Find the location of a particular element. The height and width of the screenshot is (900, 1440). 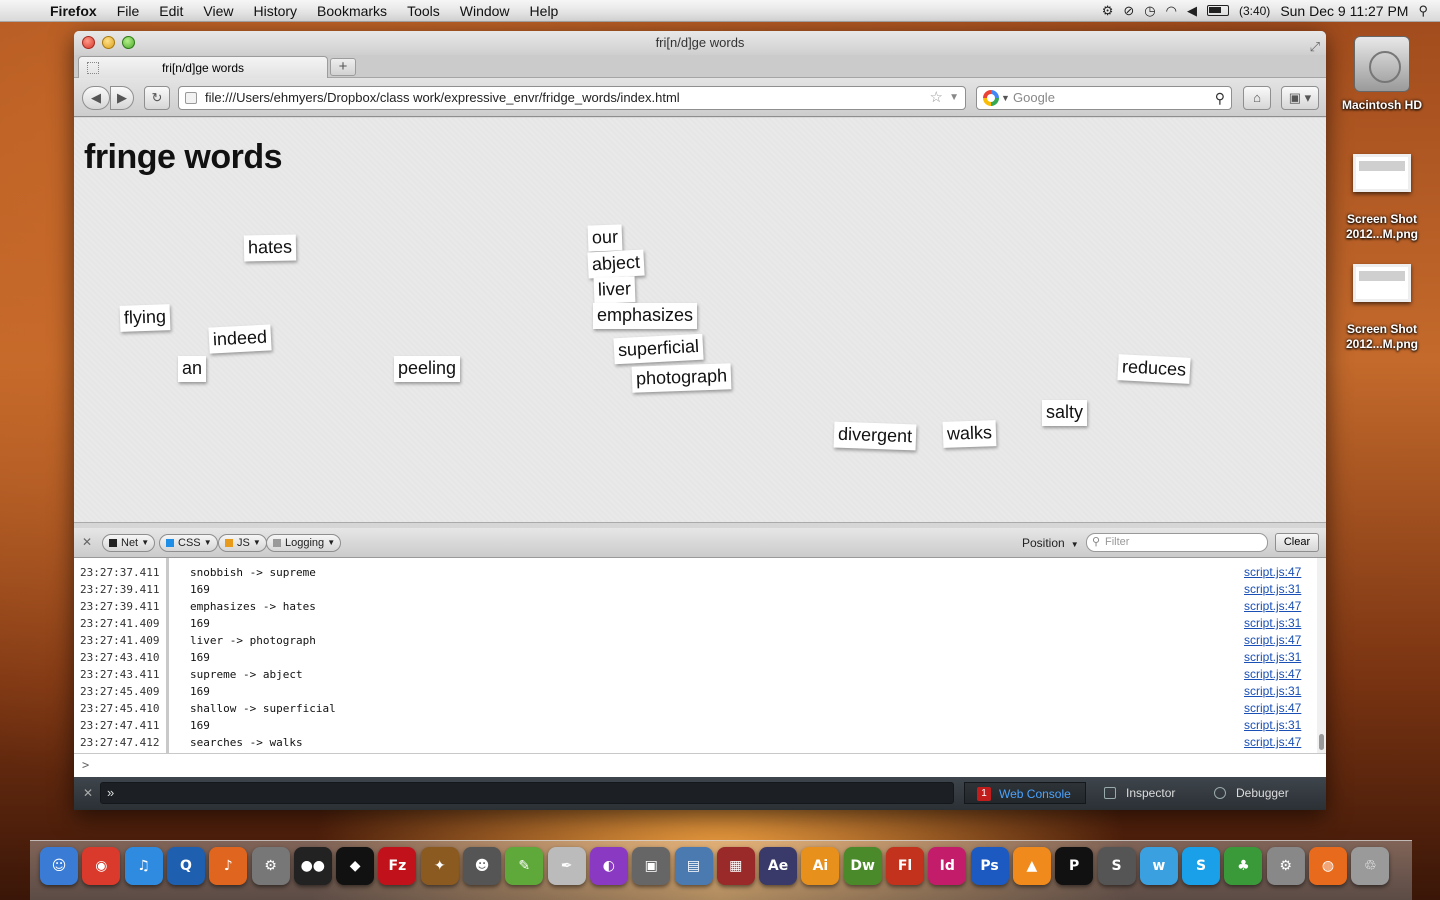

word-magnet-salty: salty is located at coordinates (1065, 413).